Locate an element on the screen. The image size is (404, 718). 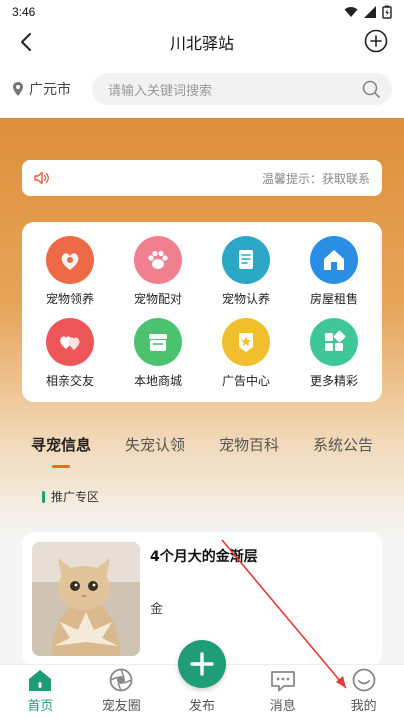
grid-icon is located at coordinates (334, 341).